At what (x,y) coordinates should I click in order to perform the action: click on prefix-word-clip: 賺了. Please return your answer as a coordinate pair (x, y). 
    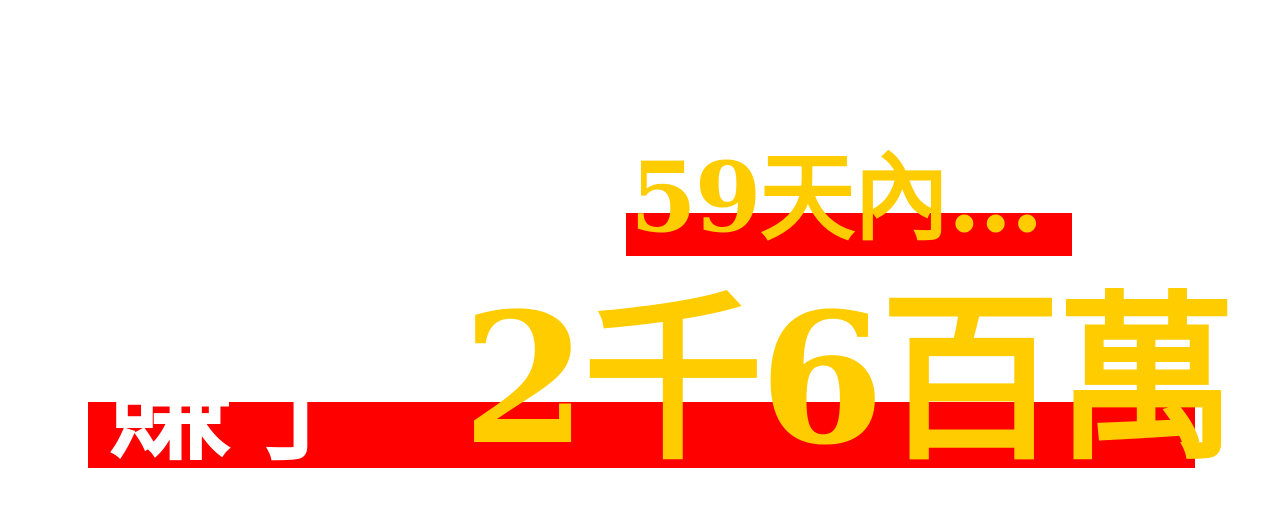
    Looking at the image, I should click on (248, 435).